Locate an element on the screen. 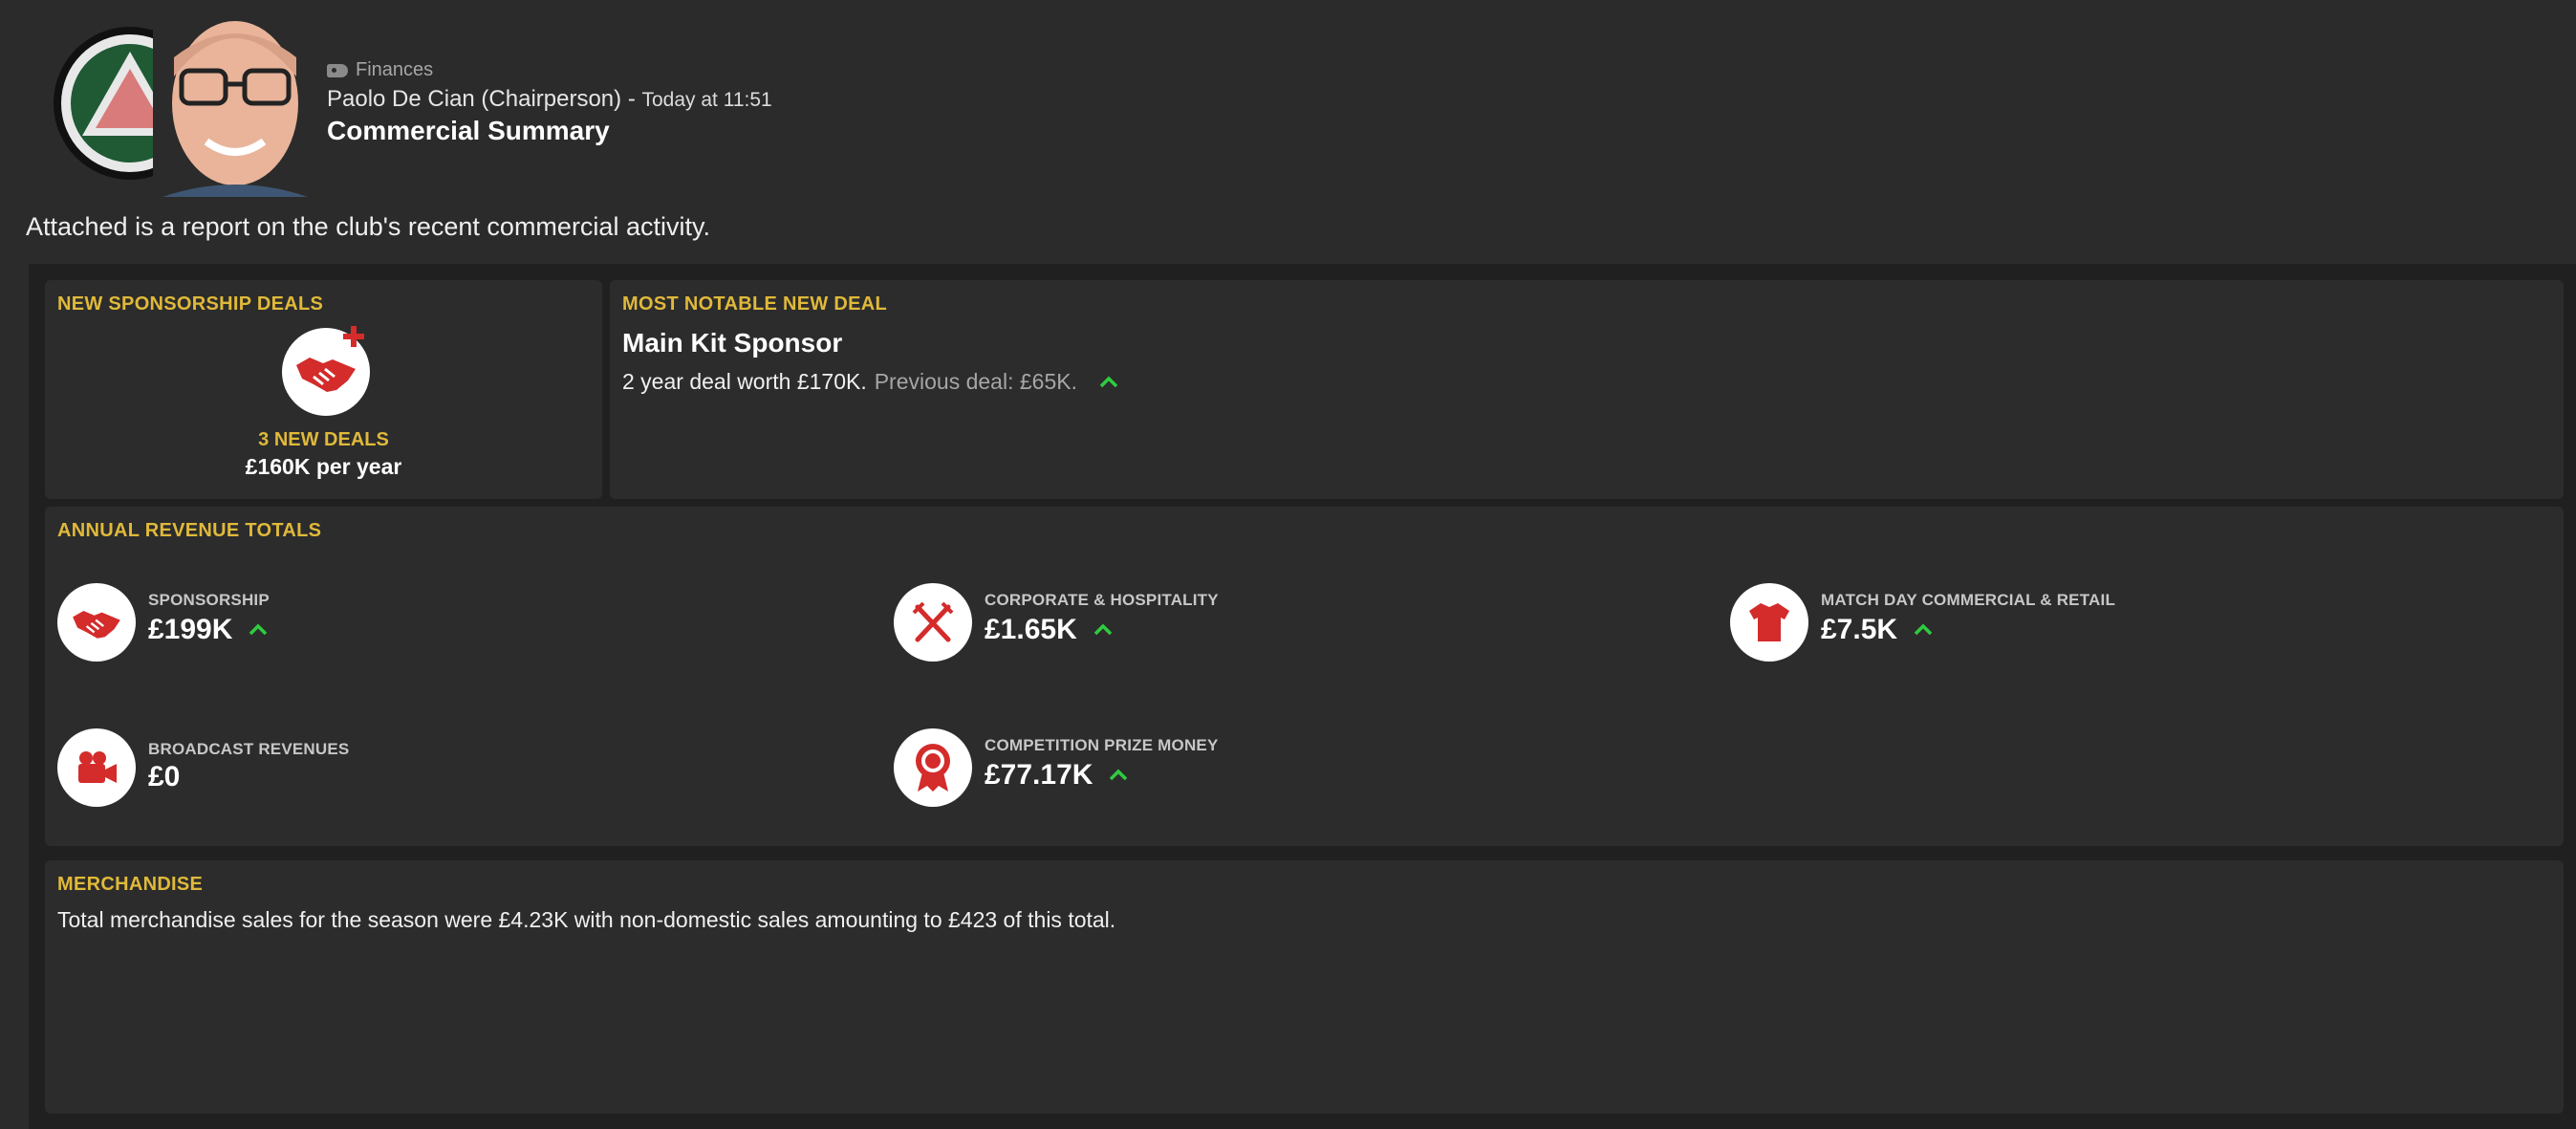  revenue-label: COMPETITION PRIZE MONEY is located at coordinates (1102, 745).